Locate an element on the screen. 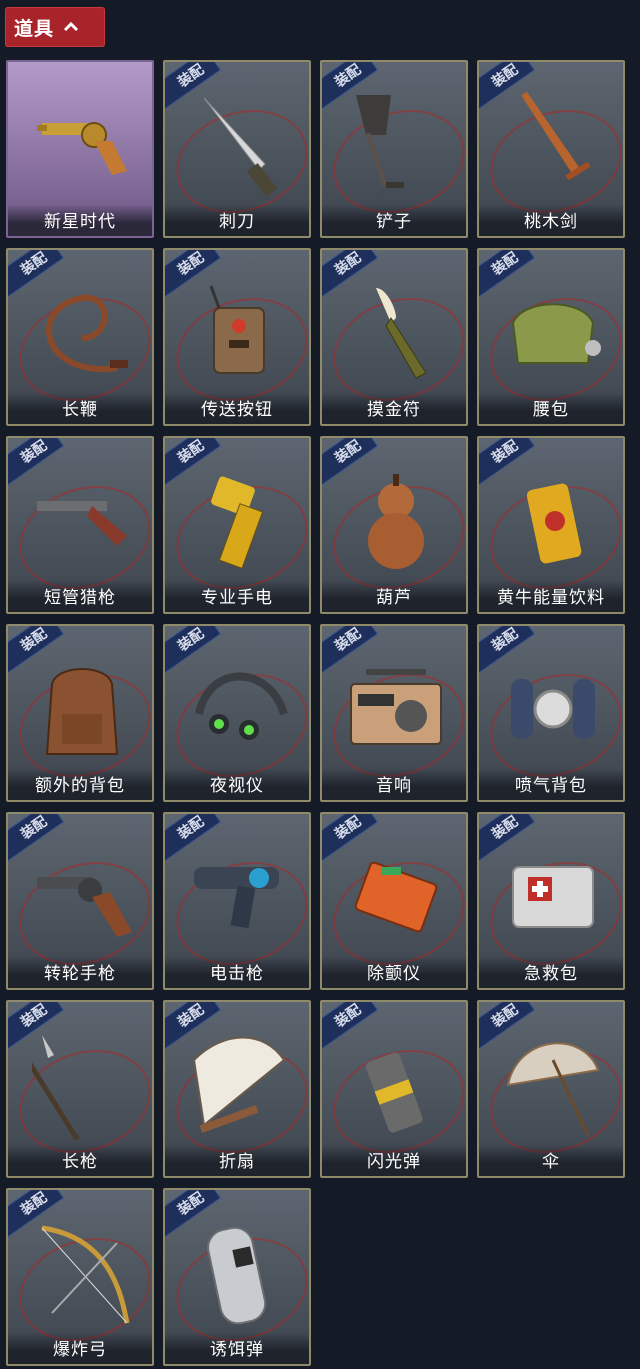 This screenshot has width=640, height=1369. folding-fan-icon is located at coordinates (239, 1085).